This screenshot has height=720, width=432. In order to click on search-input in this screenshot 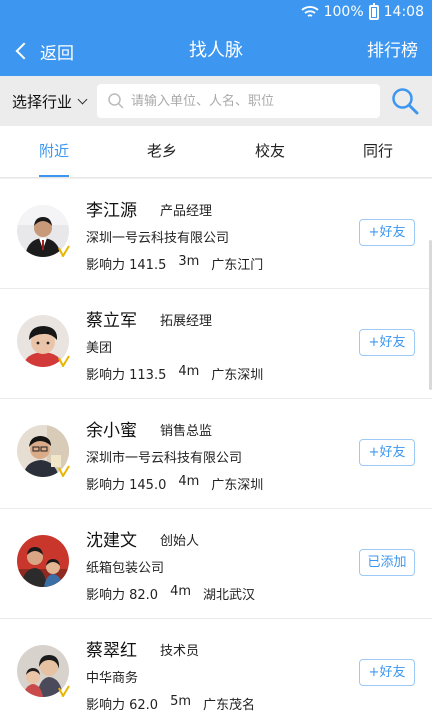, I will do `click(251, 101)`.